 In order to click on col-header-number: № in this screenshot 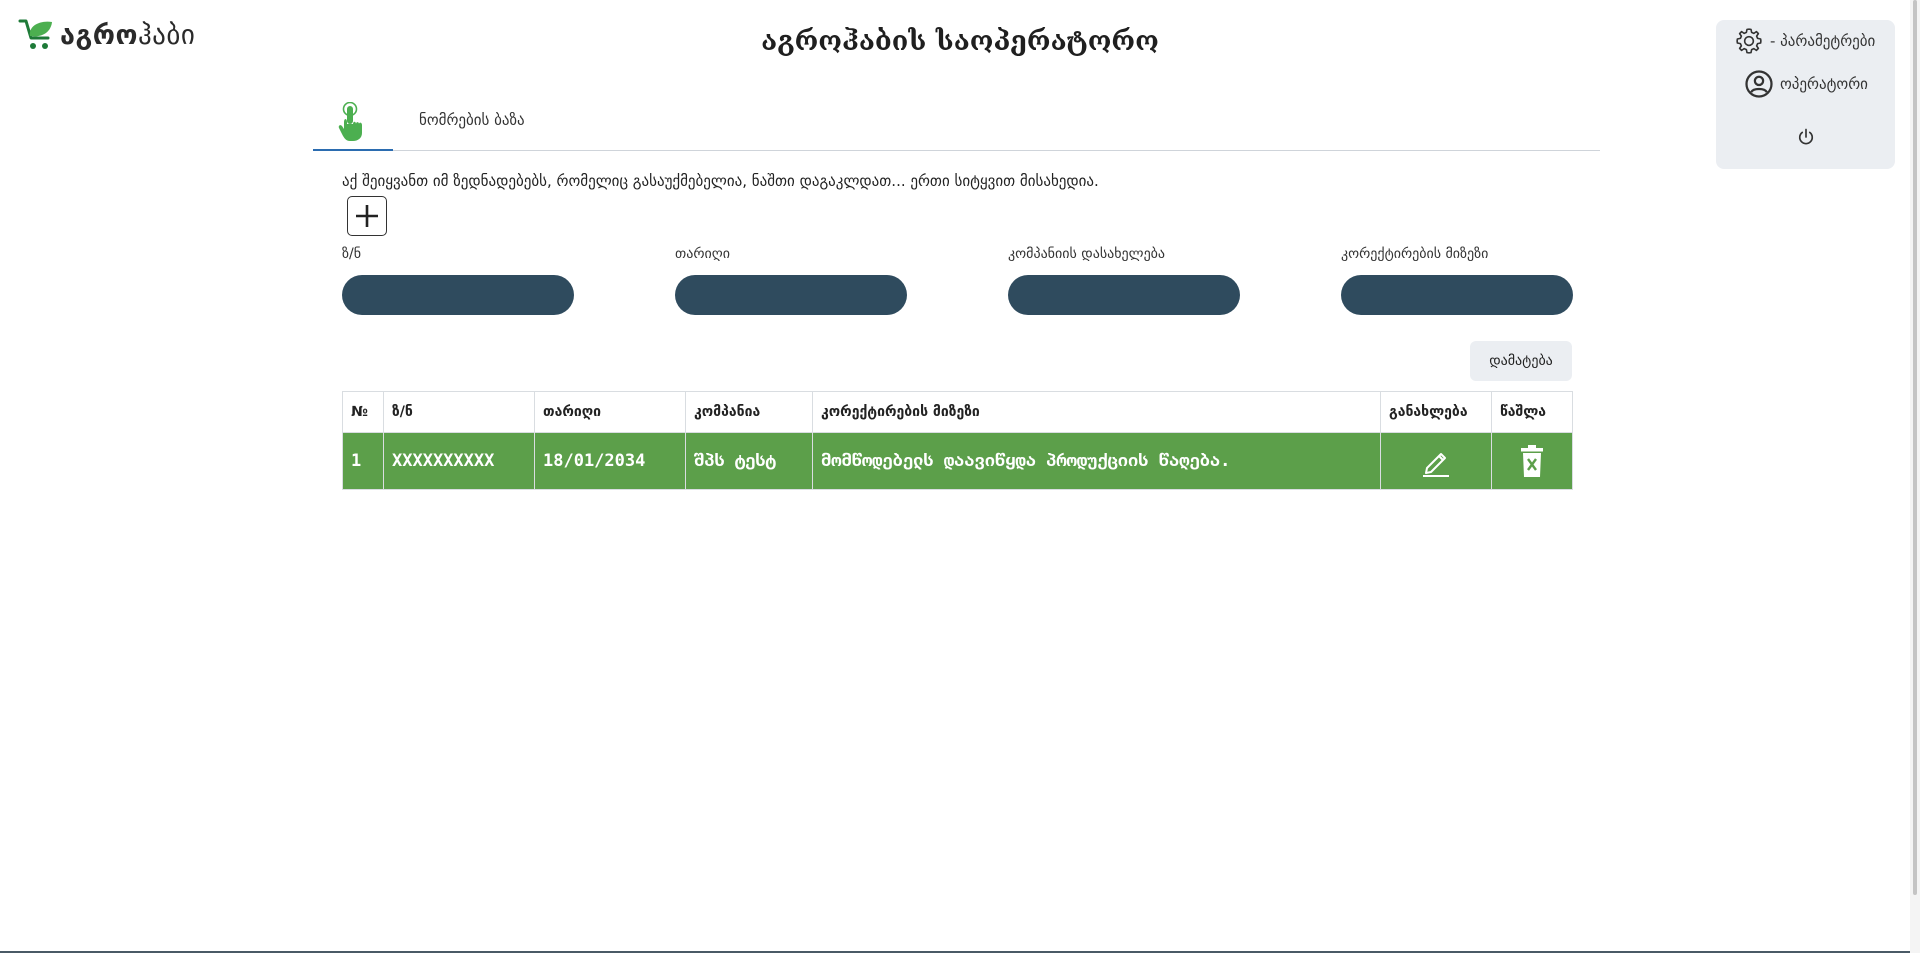, I will do `click(363, 412)`.